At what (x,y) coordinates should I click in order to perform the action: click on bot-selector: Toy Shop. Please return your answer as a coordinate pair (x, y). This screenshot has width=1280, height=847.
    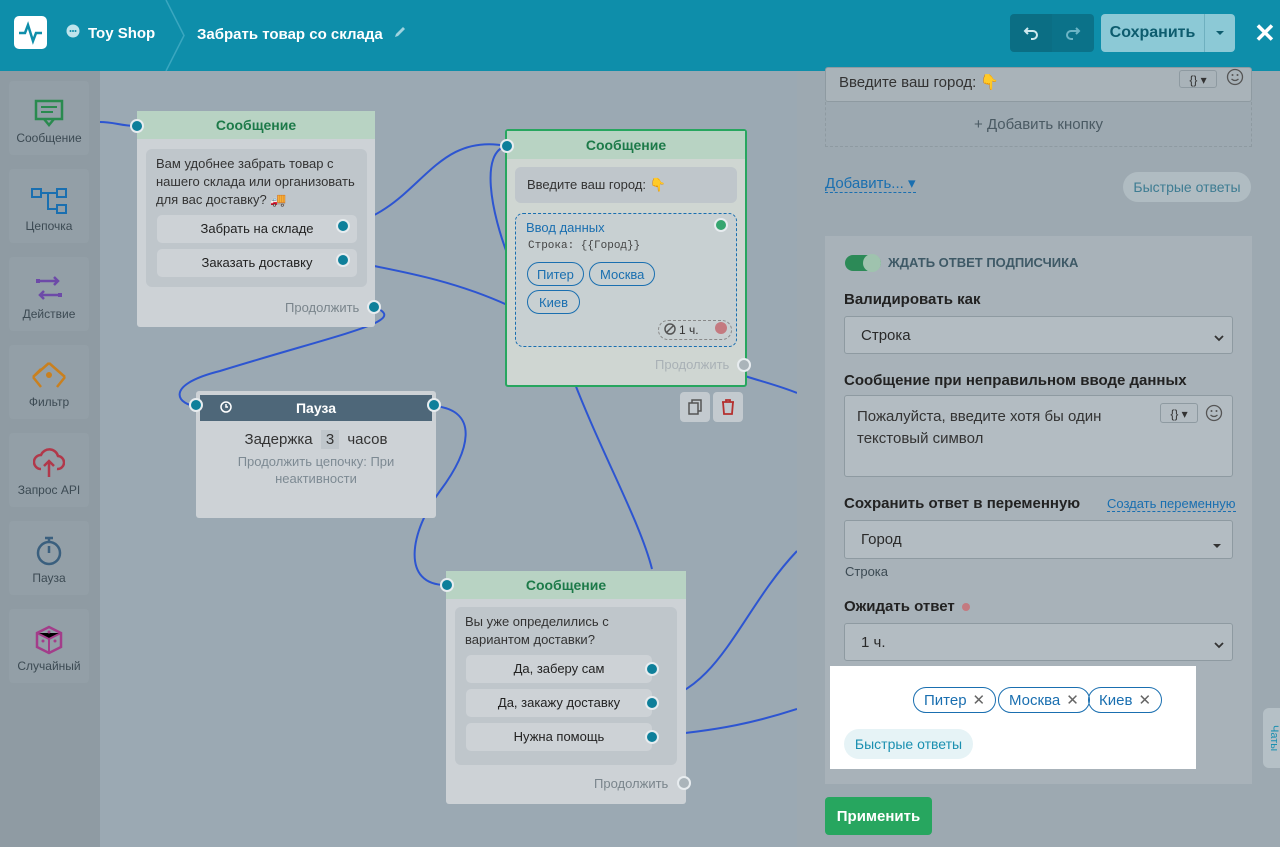
    Looking at the image, I should click on (110, 33).